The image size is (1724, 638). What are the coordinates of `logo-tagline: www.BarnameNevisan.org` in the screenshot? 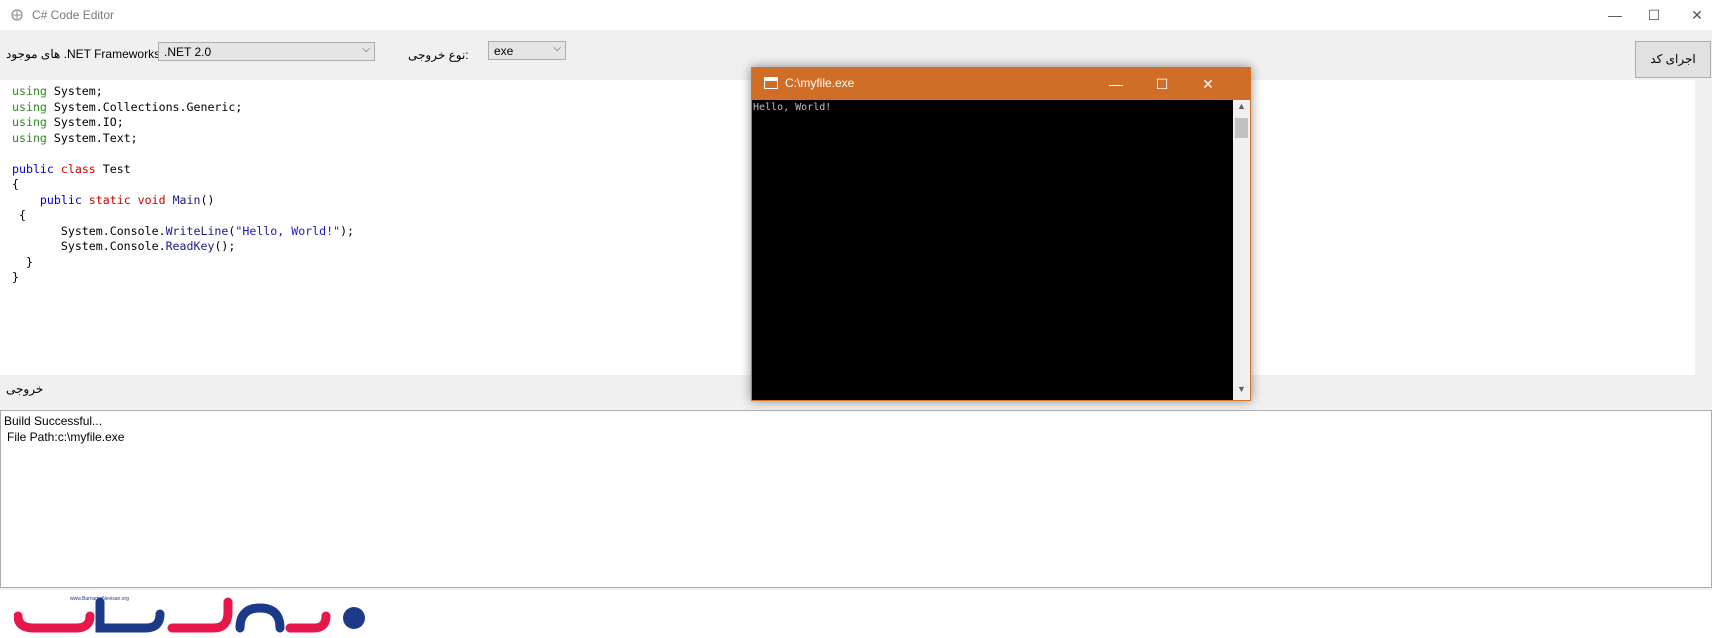 It's located at (99, 599).